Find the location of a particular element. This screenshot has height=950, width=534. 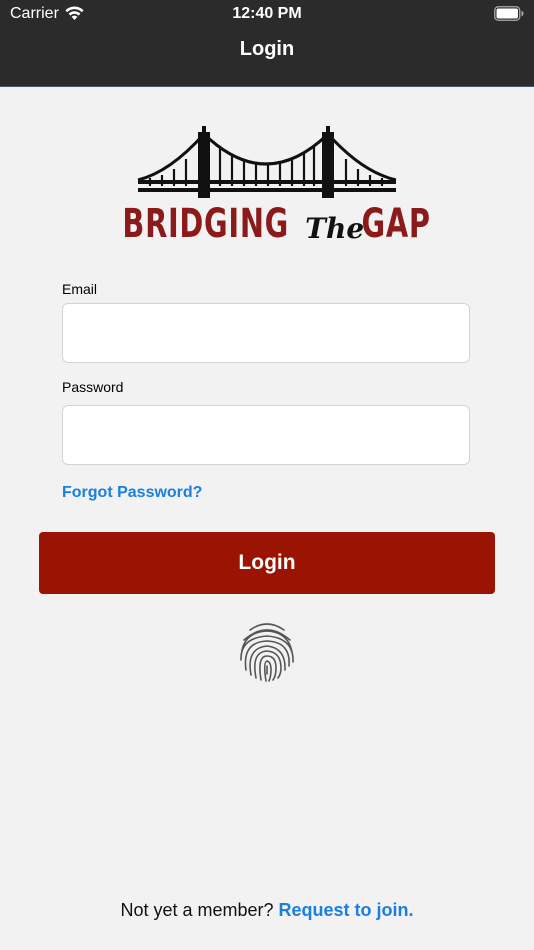

password-field is located at coordinates (266, 435).